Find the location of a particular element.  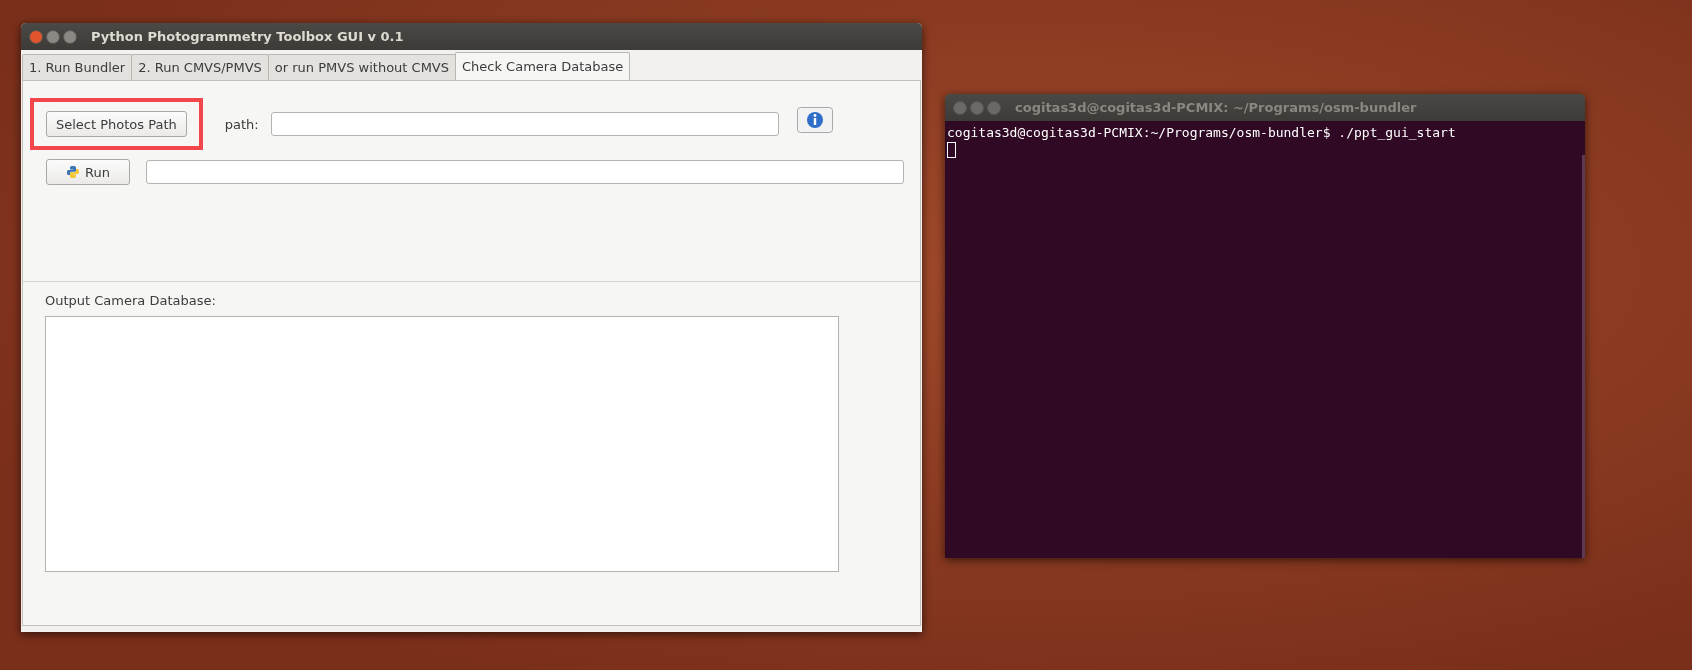

path-field is located at coordinates (524, 124).